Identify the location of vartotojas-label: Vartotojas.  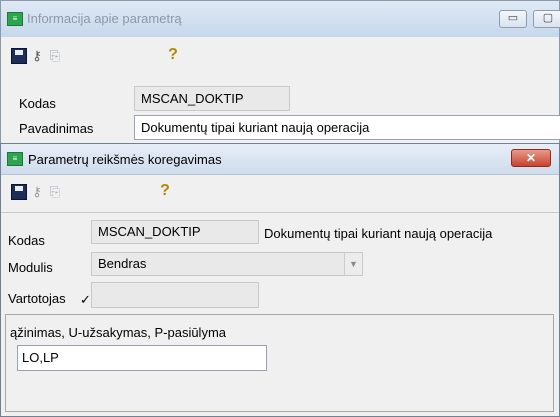
(37, 298).